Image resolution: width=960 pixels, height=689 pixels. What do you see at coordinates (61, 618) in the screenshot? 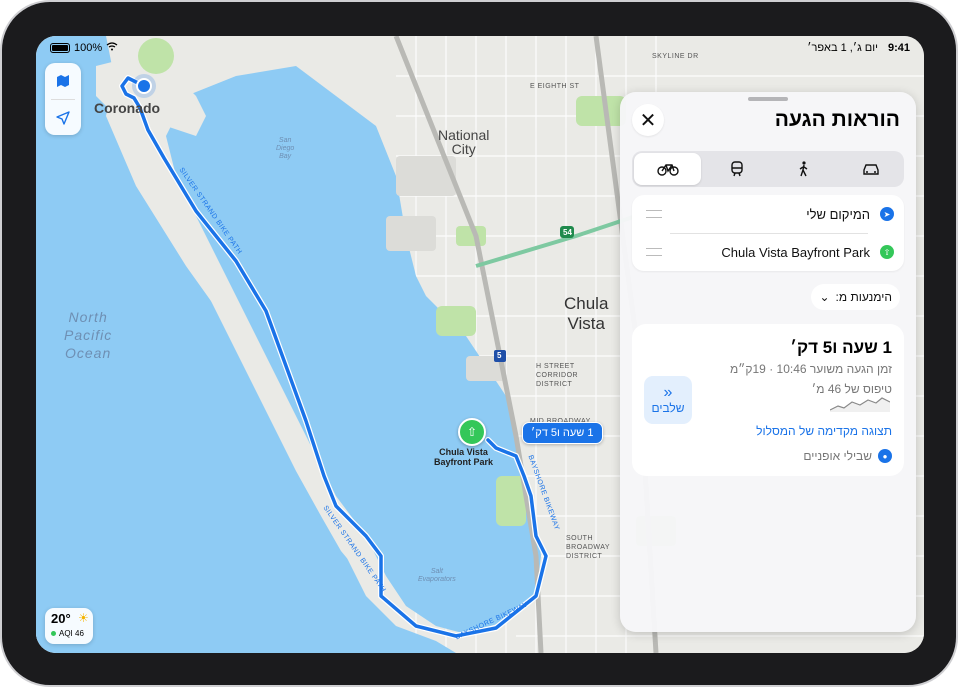
I see `weather-temperature: 20°` at bounding box center [61, 618].